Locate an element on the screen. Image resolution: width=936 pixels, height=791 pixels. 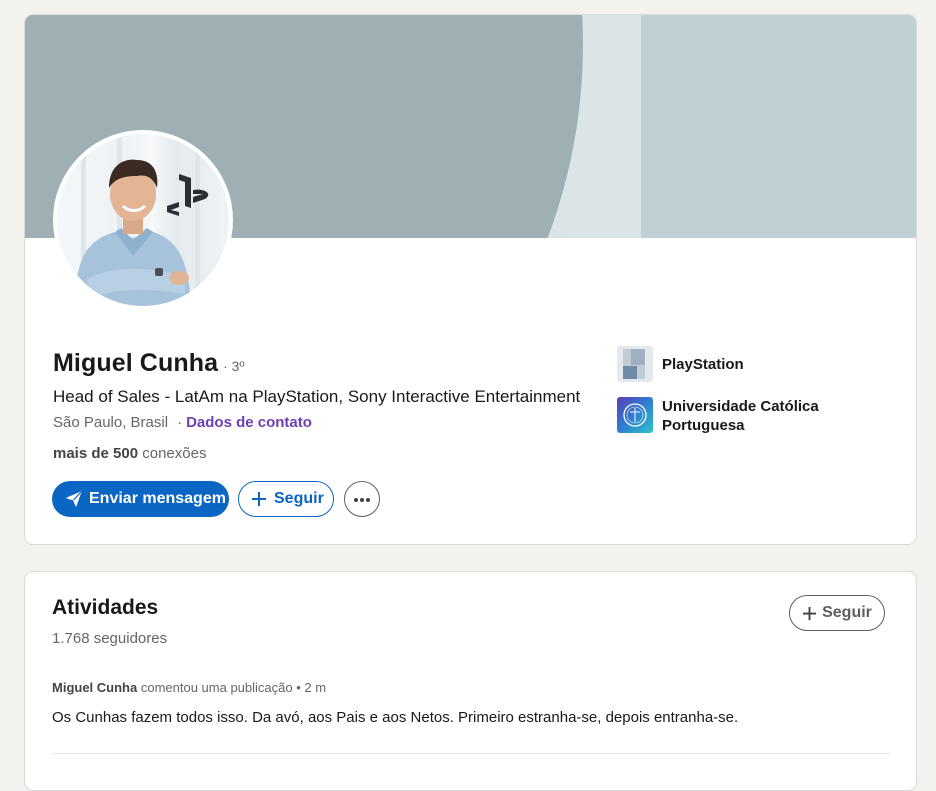
name-row: Miguel Cunha · 3º is located at coordinates (149, 363).